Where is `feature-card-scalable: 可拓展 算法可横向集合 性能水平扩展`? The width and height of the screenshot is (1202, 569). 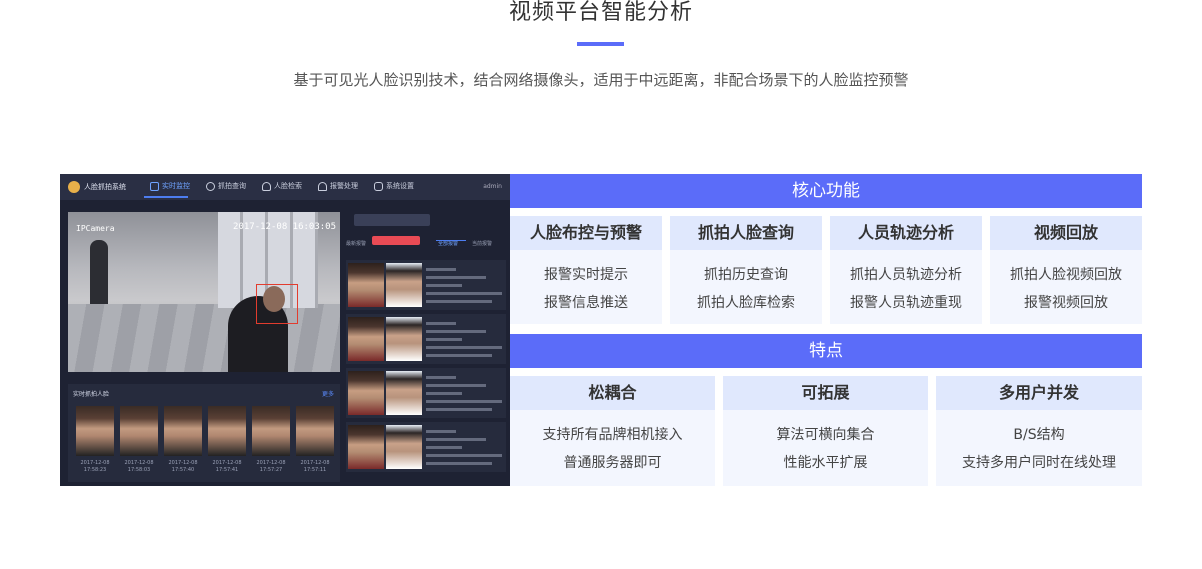
feature-card-scalable: 可拓展 算法可横向集合 性能水平扩展 is located at coordinates (825, 431).